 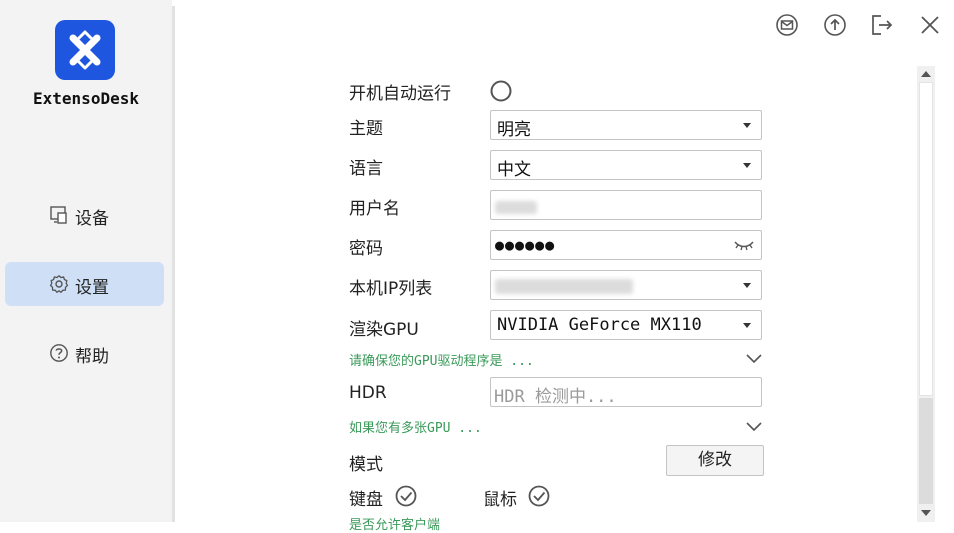 What do you see at coordinates (366, 249) in the screenshot?
I see `password-label: 密码` at bounding box center [366, 249].